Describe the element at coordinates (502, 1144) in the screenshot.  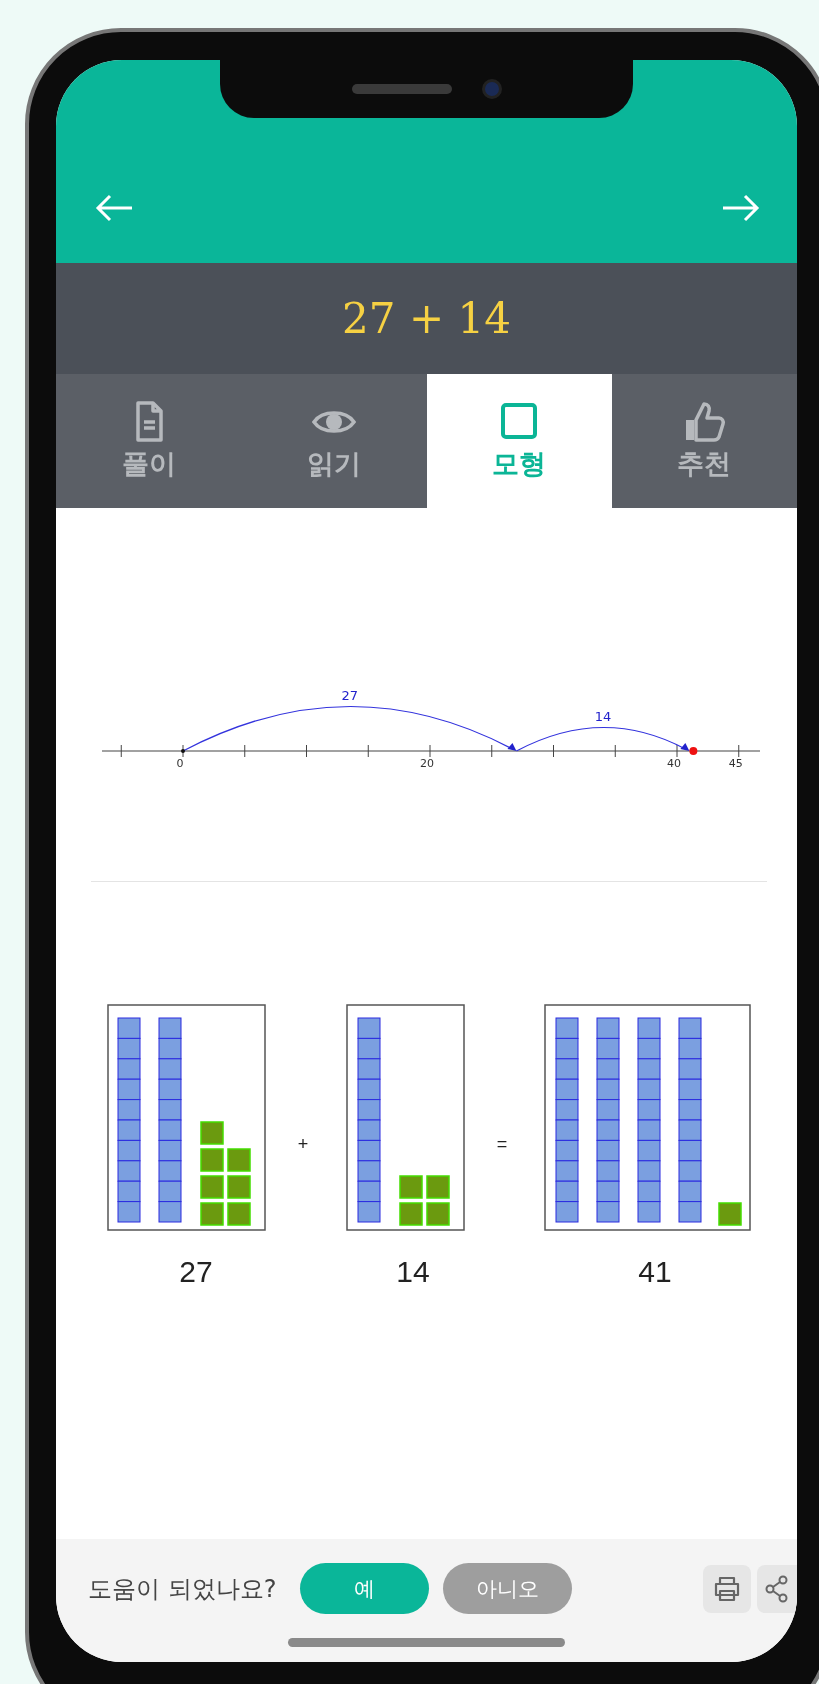
I see `operator-sign: =` at that location.